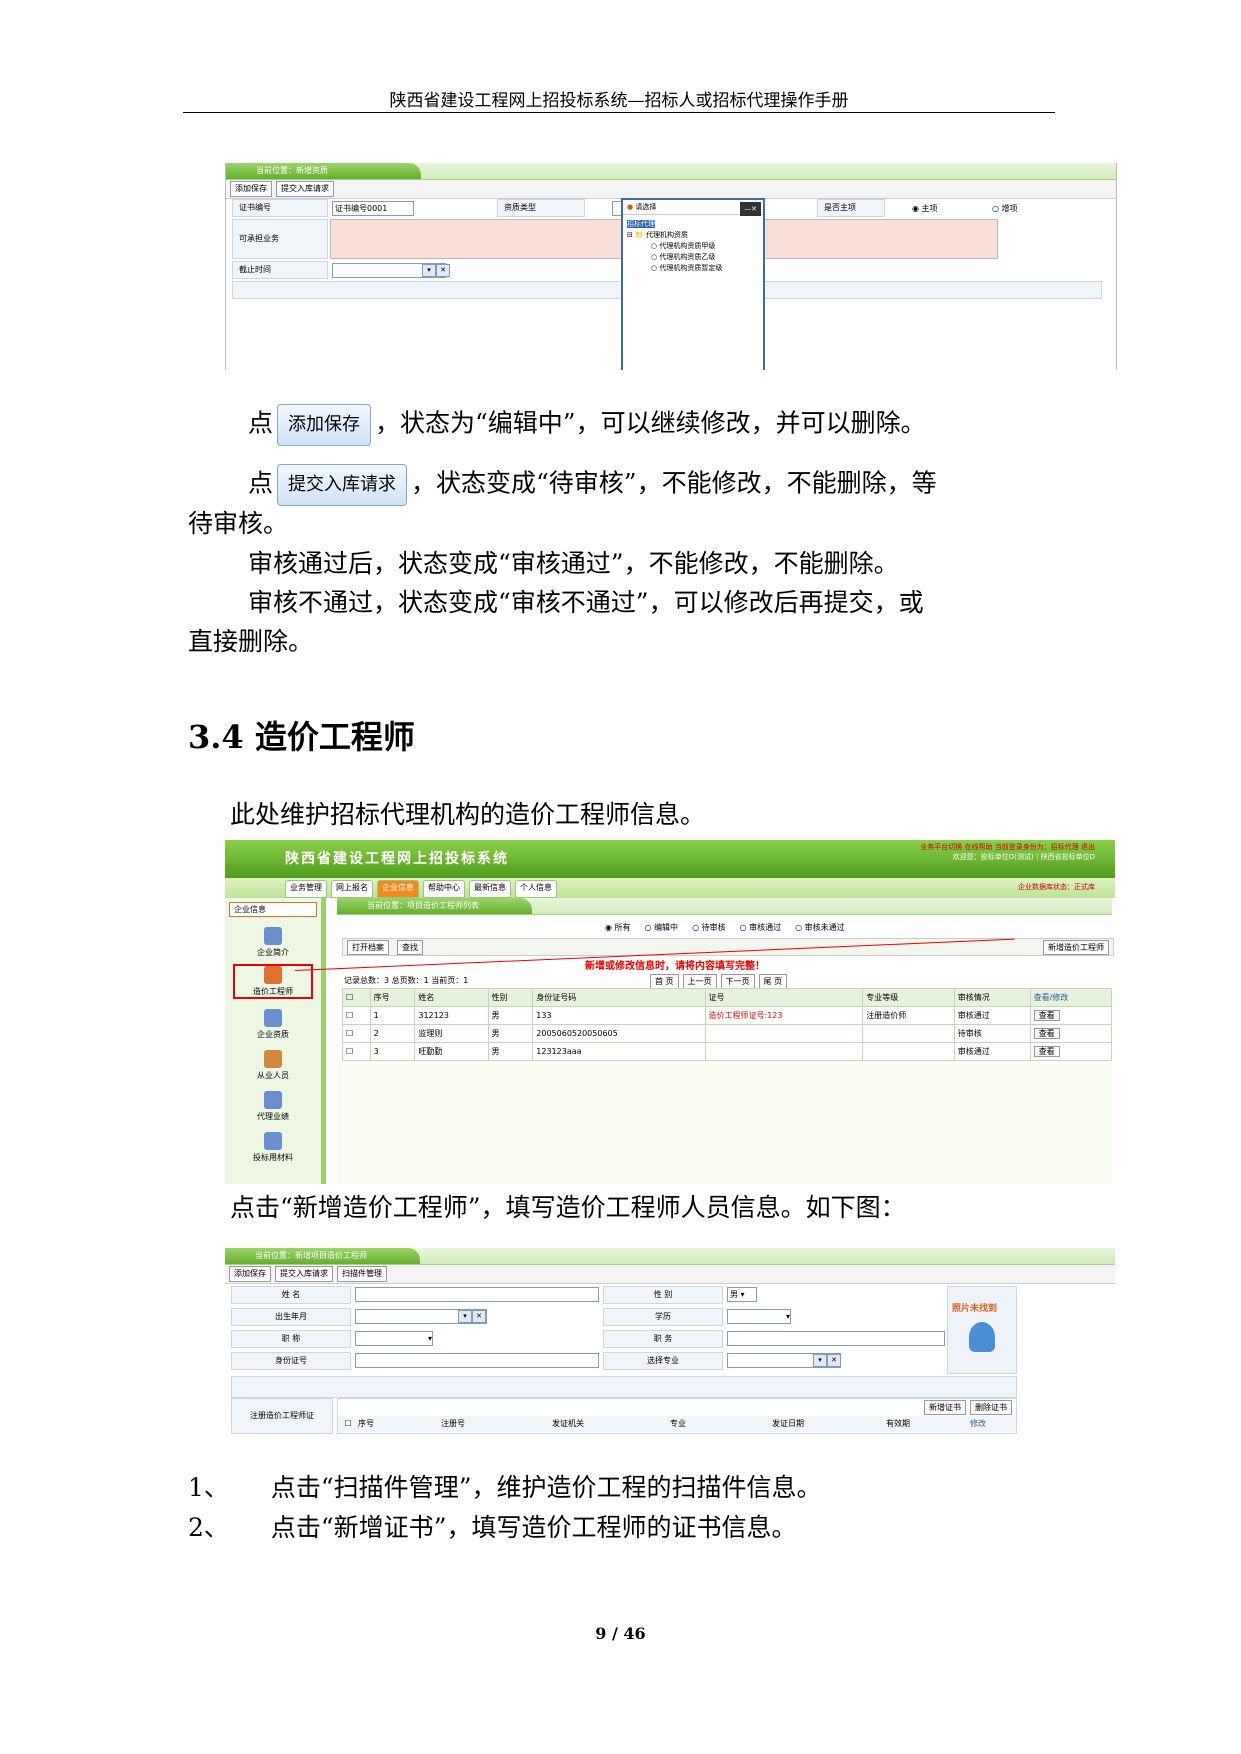 The width and height of the screenshot is (1241, 1754). What do you see at coordinates (291, 1295) in the screenshot?
I see `label-name: 姓 名` at bounding box center [291, 1295].